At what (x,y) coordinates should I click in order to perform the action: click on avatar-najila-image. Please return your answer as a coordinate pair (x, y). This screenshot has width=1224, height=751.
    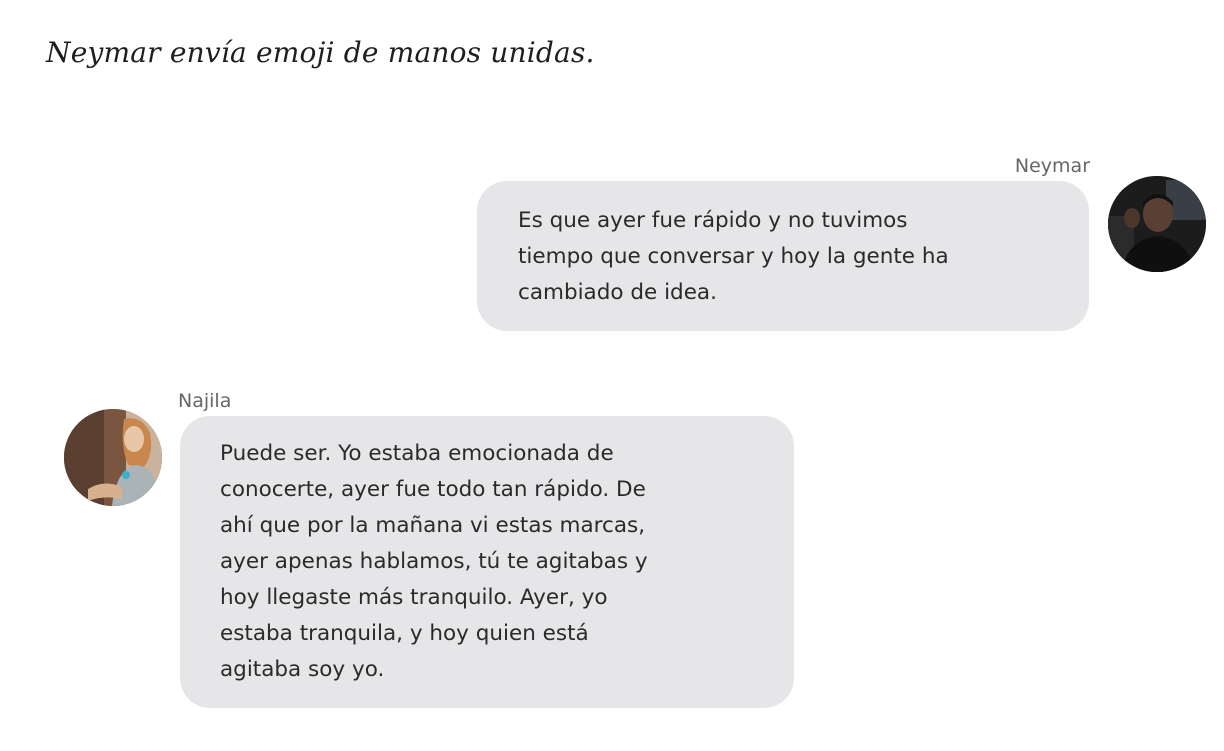
    Looking at the image, I should click on (113, 457).